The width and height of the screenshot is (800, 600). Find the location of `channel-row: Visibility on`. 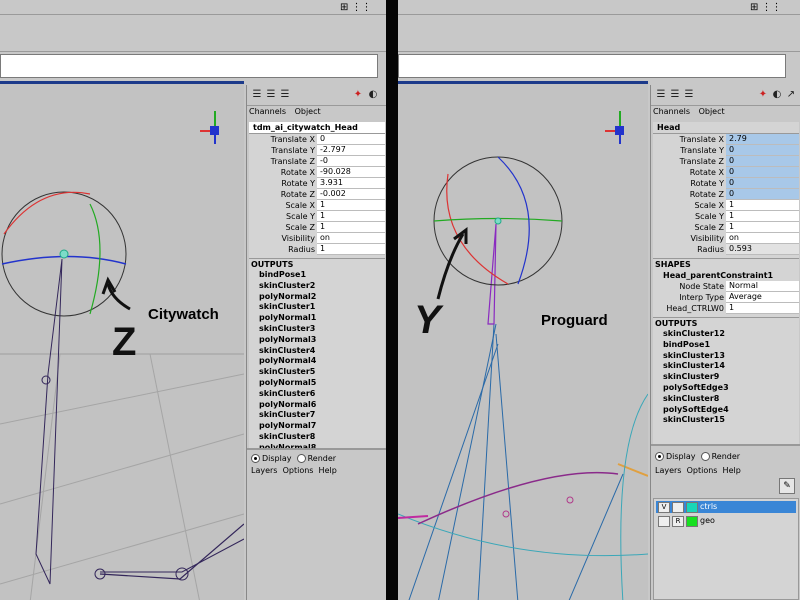

channel-row: Visibility on is located at coordinates (317, 238).